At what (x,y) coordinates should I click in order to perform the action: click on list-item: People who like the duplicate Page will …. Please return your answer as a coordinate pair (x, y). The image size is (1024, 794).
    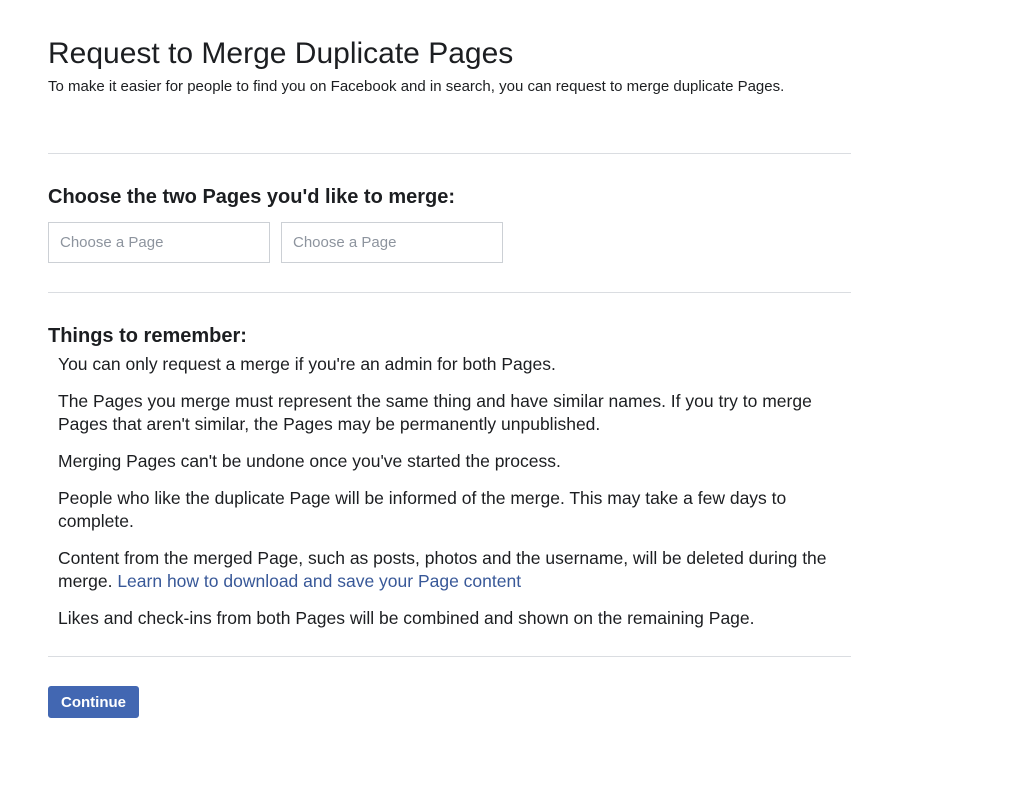
    Looking at the image, I should click on (454, 510).